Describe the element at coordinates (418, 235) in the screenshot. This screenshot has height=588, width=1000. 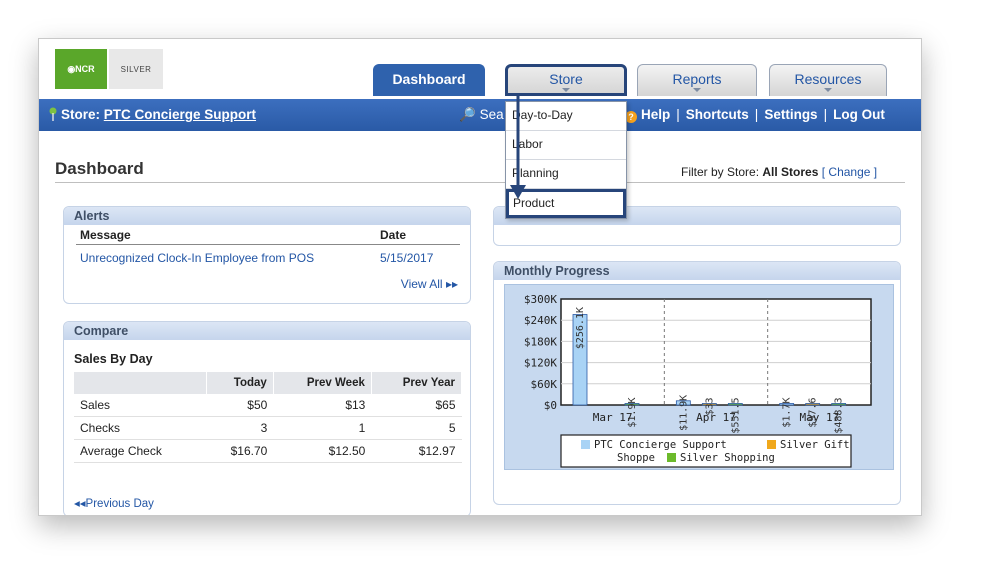
I see `alerts-col-date: Date` at that location.